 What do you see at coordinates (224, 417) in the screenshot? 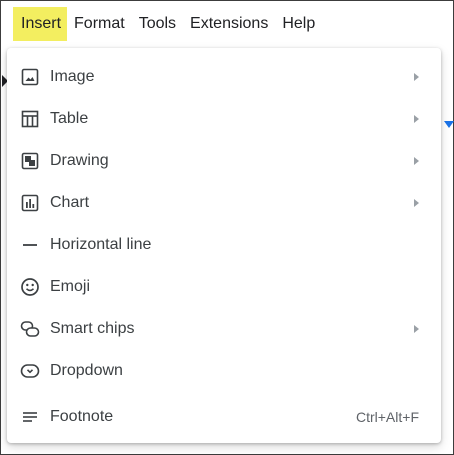
I see `menu-item-footnote: Footnote Ctrl+Alt+F` at bounding box center [224, 417].